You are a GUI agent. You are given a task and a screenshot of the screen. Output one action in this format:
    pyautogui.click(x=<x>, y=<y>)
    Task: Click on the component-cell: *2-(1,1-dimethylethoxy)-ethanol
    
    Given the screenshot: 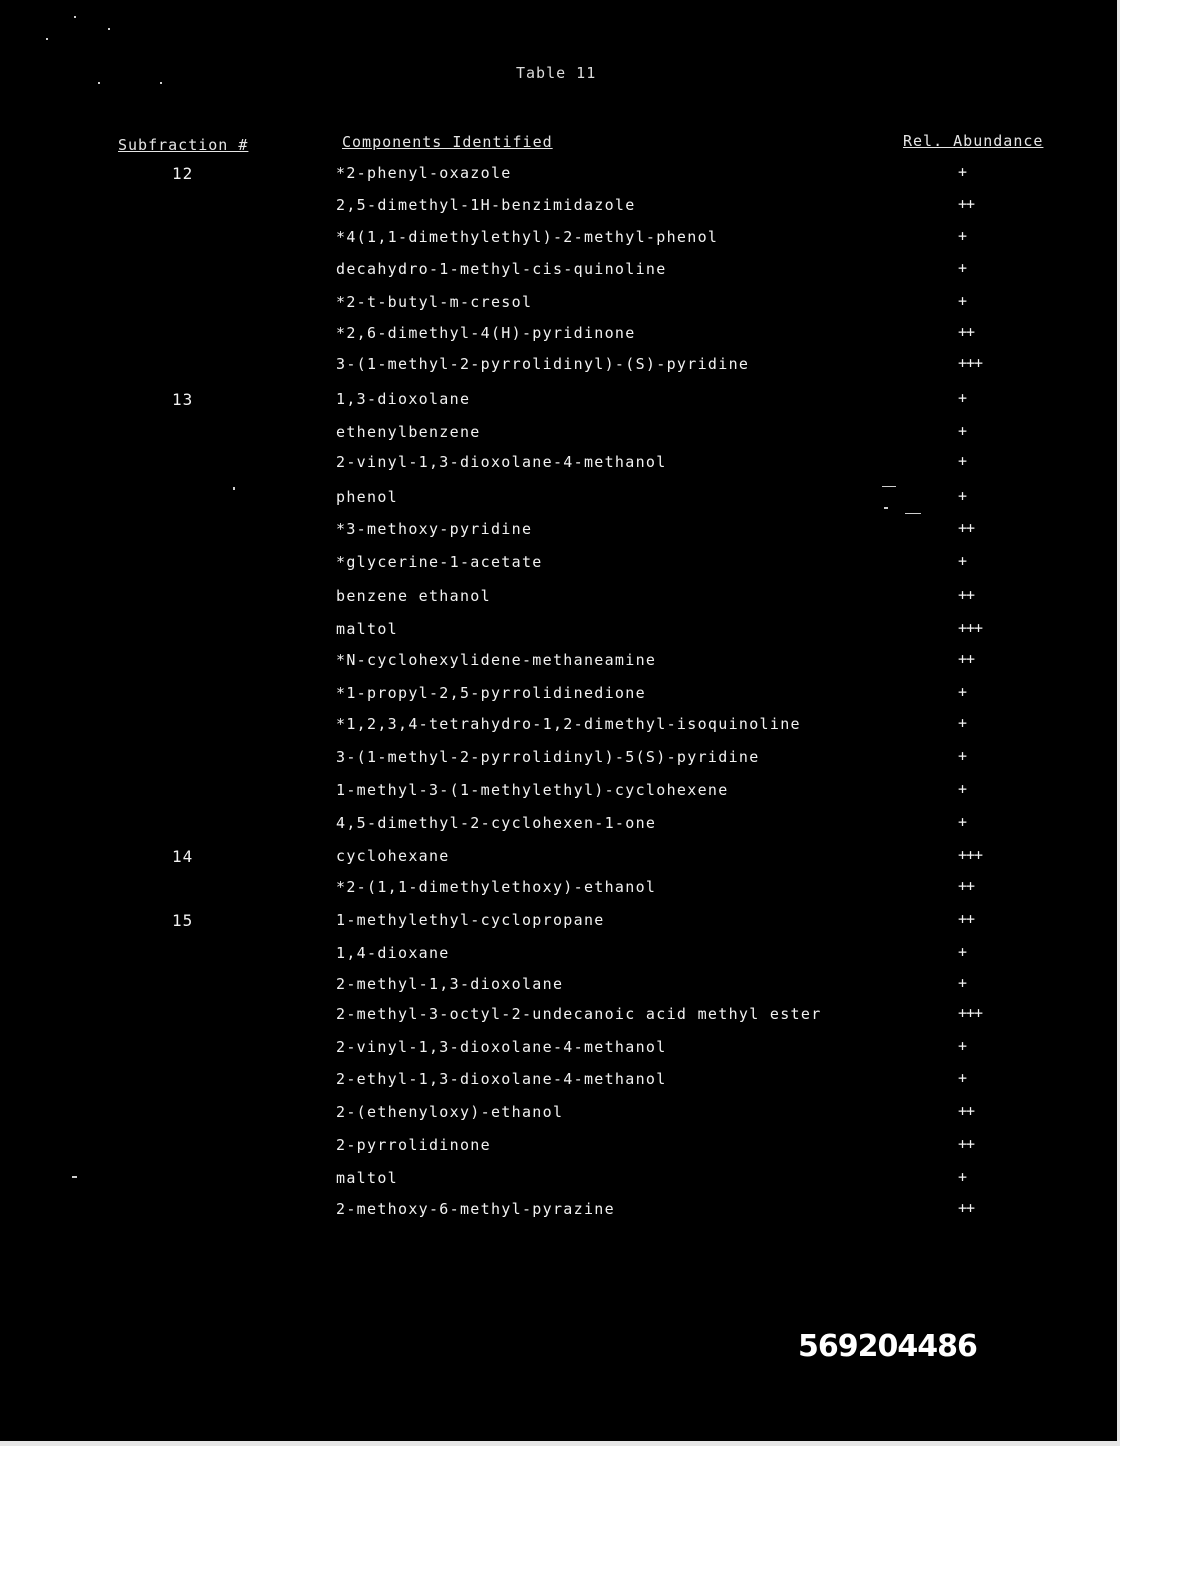 What is the action you would take?
    pyautogui.click(x=496, y=887)
    